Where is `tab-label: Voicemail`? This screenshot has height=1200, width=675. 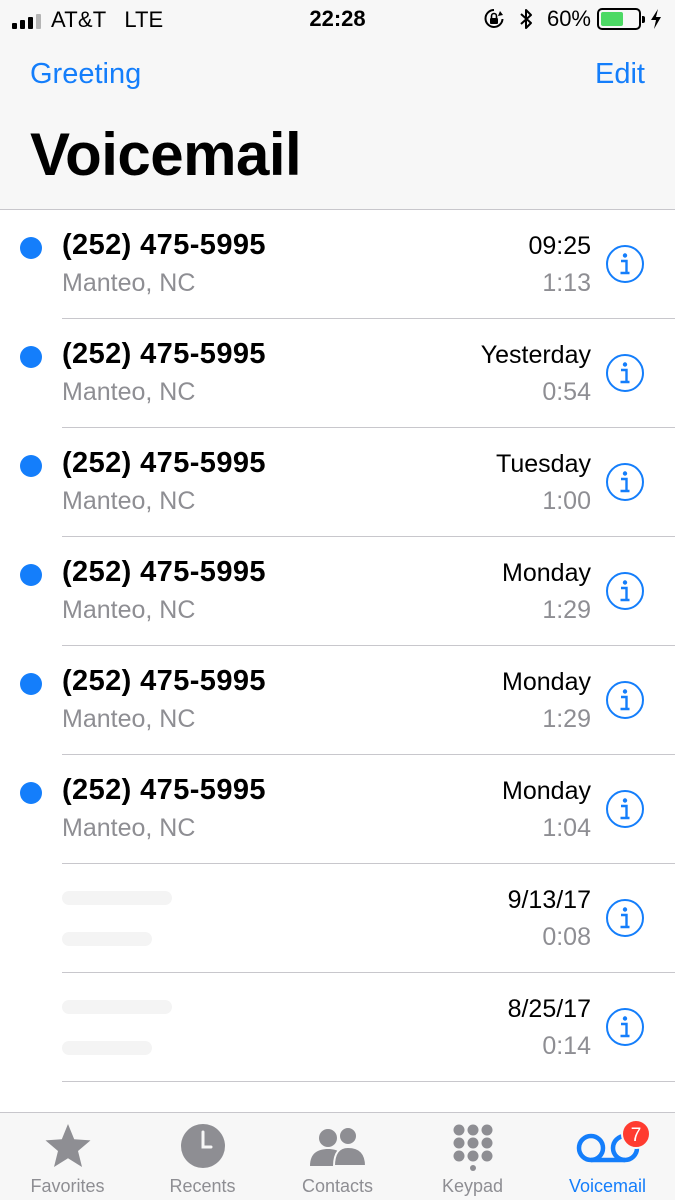 tab-label: Voicemail is located at coordinates (607, 1186).